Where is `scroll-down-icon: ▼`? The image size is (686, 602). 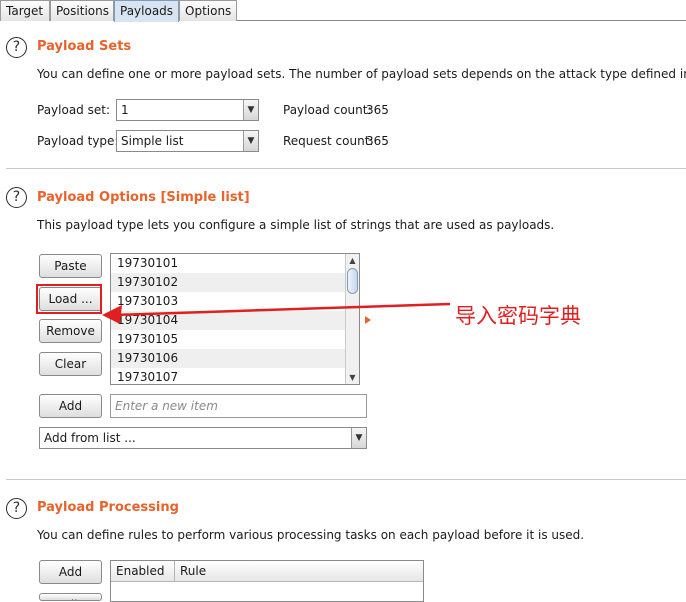
scroll-down-icon: ▼ is located at coordinates (352, 377).